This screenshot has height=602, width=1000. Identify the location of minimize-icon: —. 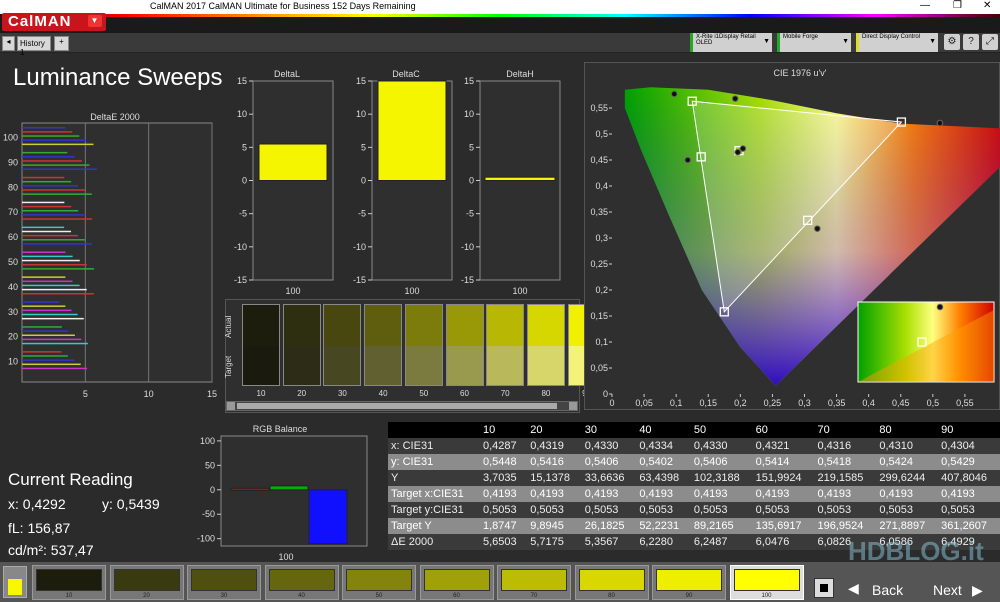
(925, 5).